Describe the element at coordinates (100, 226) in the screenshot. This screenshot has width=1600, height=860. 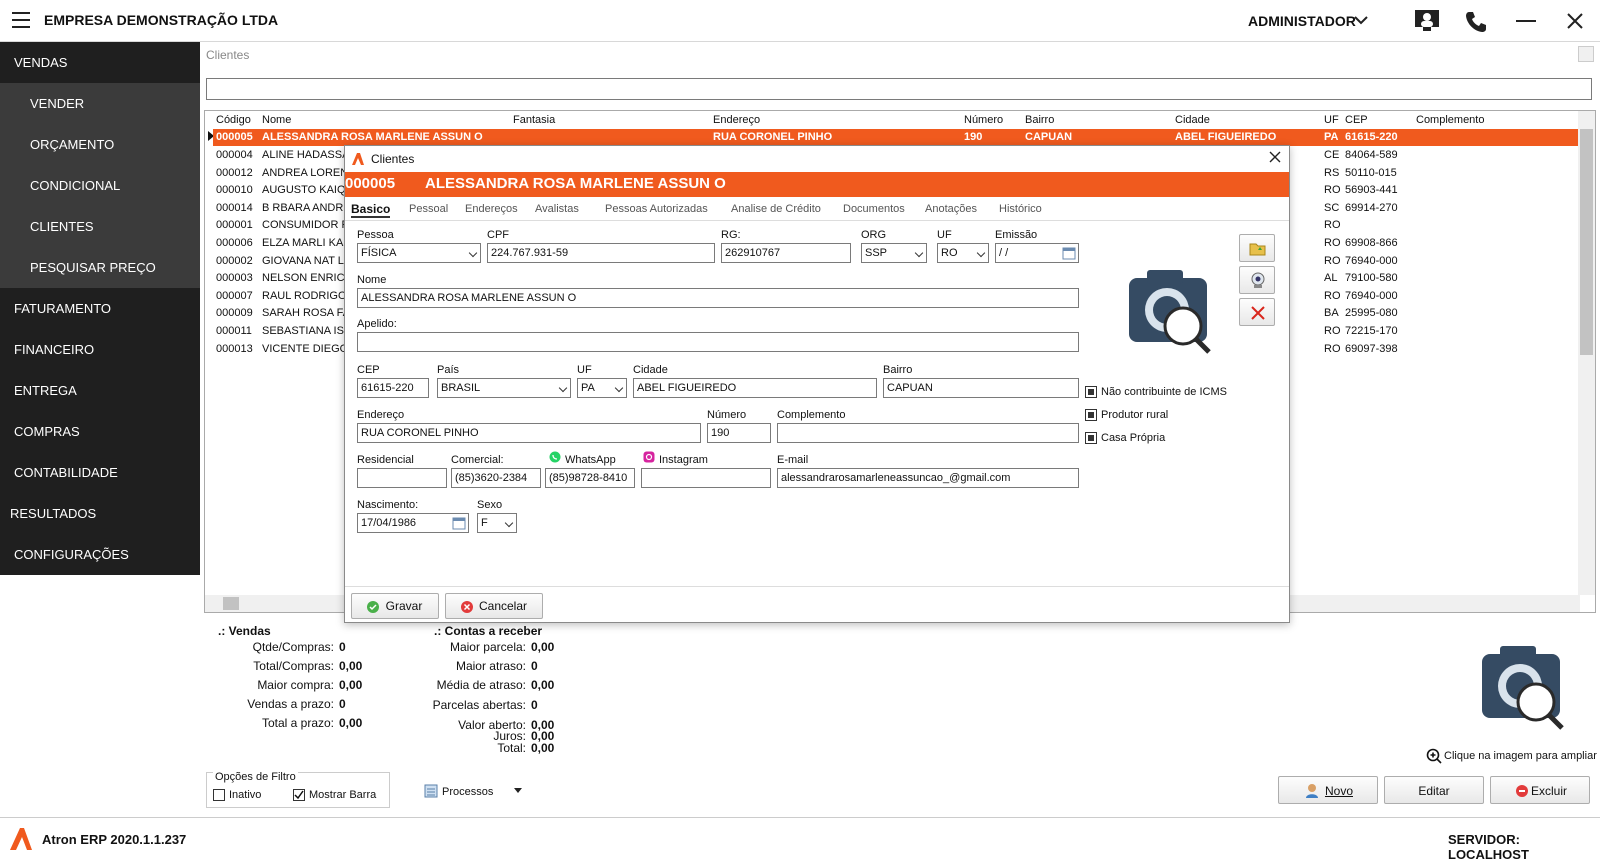
I see `sidebar-item-clientes: CLIENTES` at that location.